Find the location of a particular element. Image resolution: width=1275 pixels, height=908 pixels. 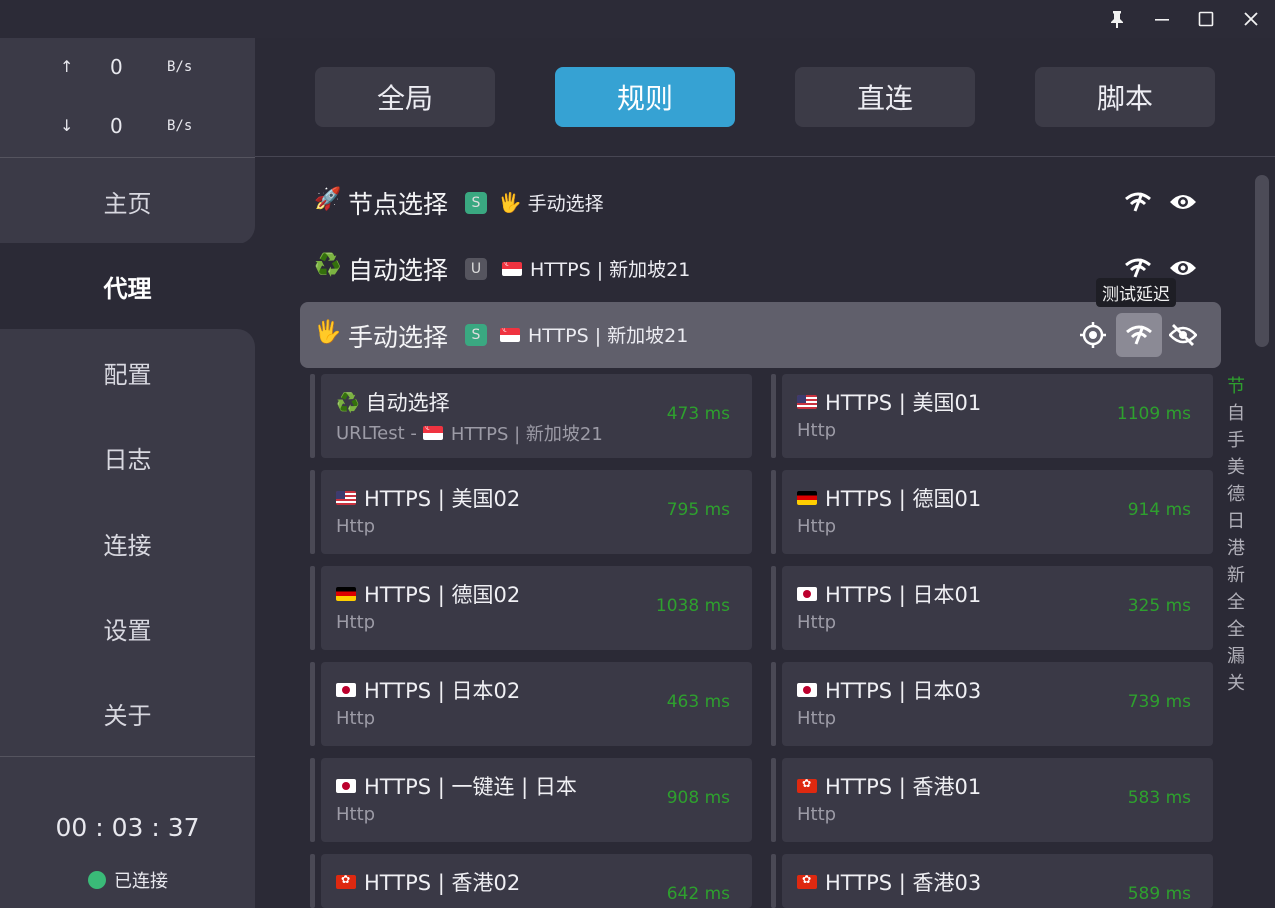

index-item: 新 is located at coordinates (1236, 574).